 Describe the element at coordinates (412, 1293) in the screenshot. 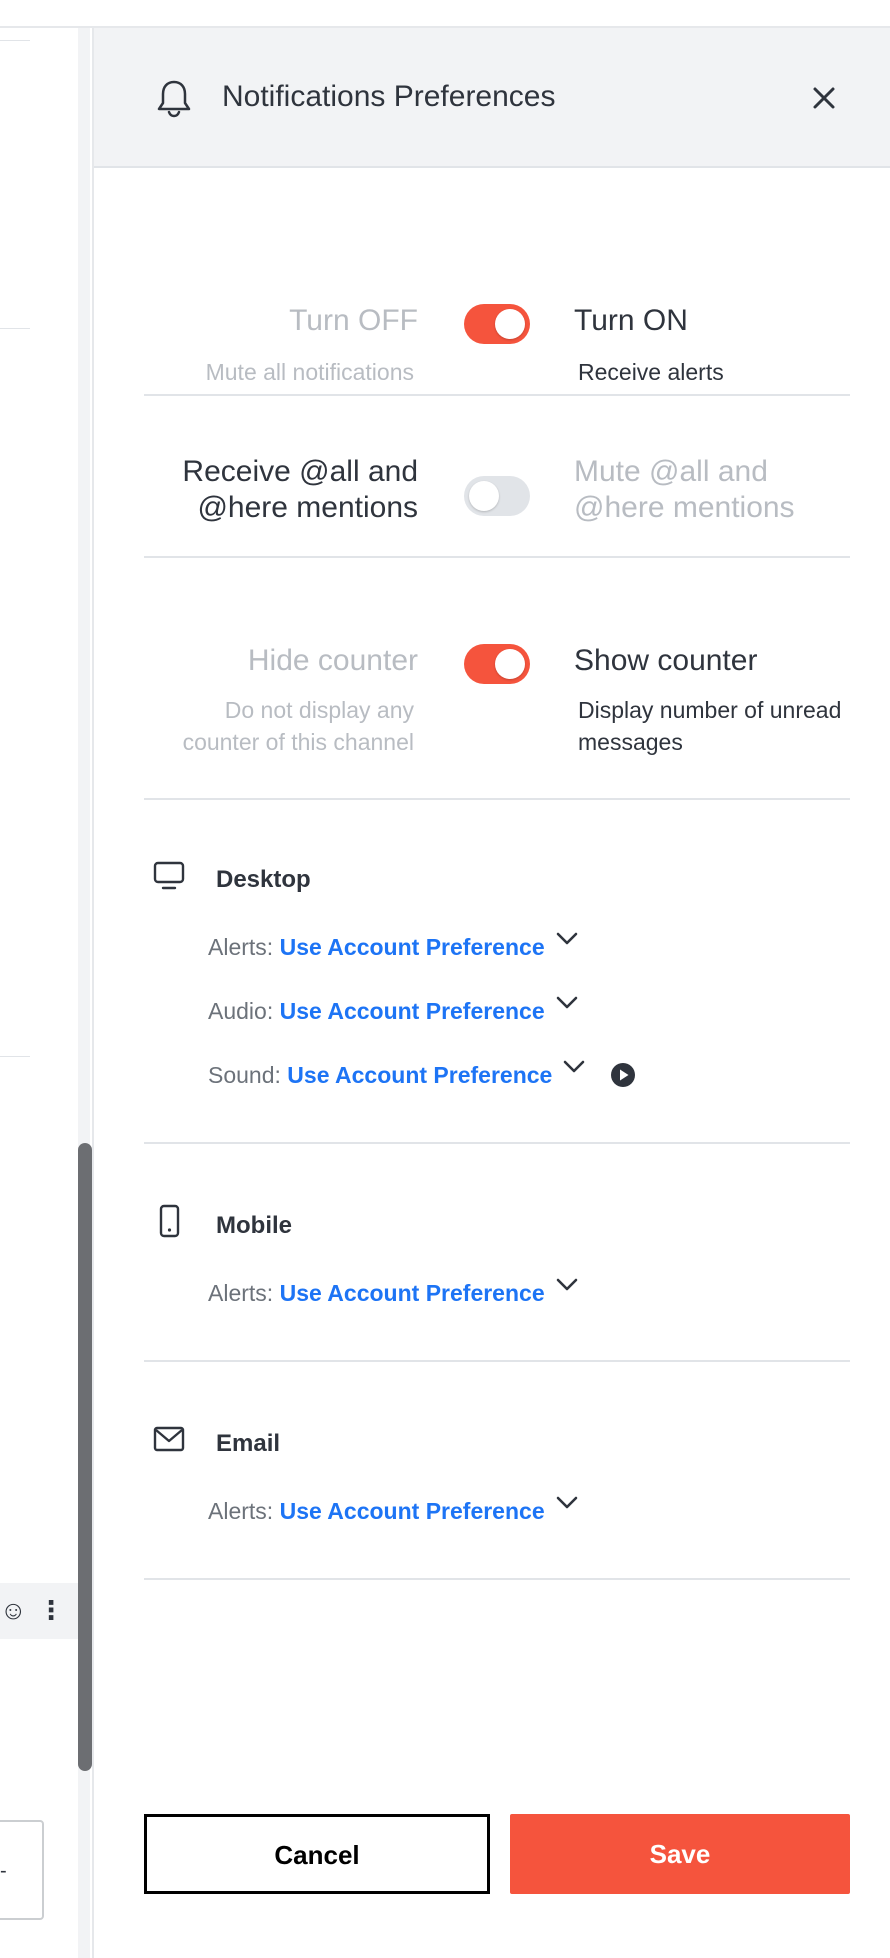

I see `mobile-alerts-select: Use Account Preference` at that location.